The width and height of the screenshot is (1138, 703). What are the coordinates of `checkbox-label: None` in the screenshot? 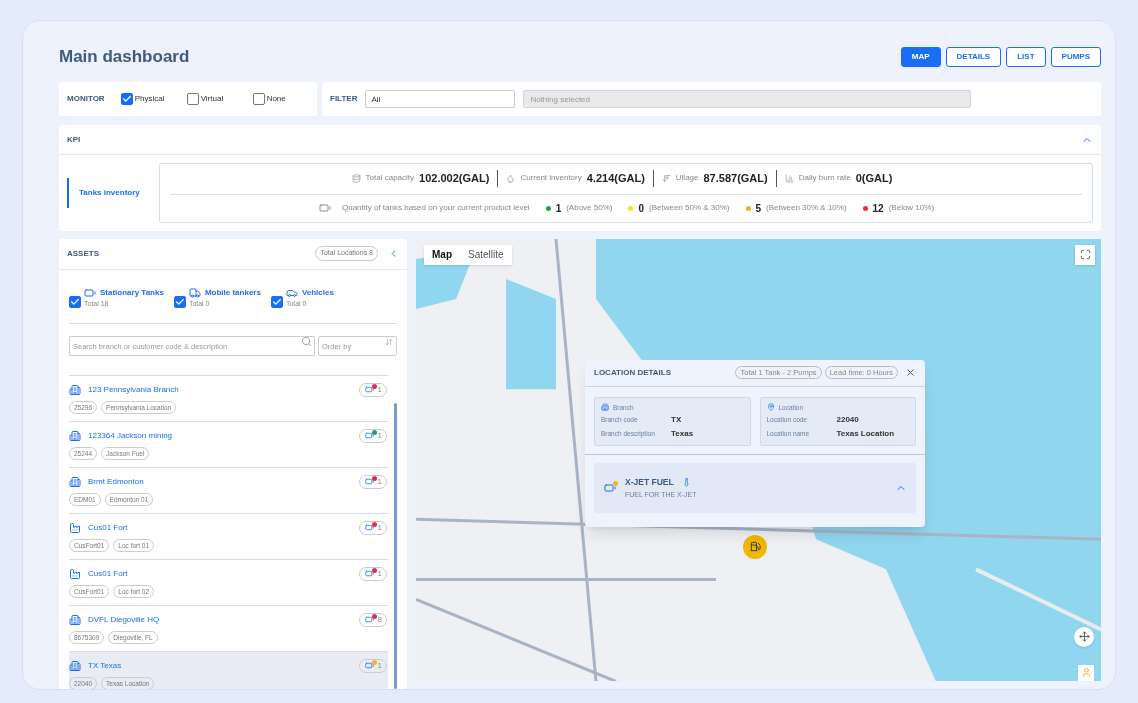 It's located at (276, 99).